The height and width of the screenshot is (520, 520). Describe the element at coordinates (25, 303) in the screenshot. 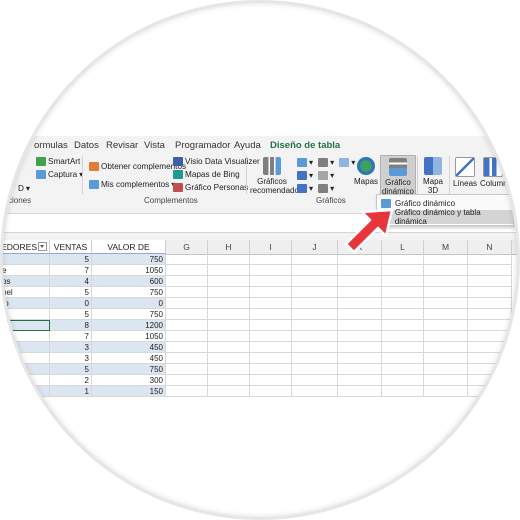

I see `cell-vendedor: to` at that location.